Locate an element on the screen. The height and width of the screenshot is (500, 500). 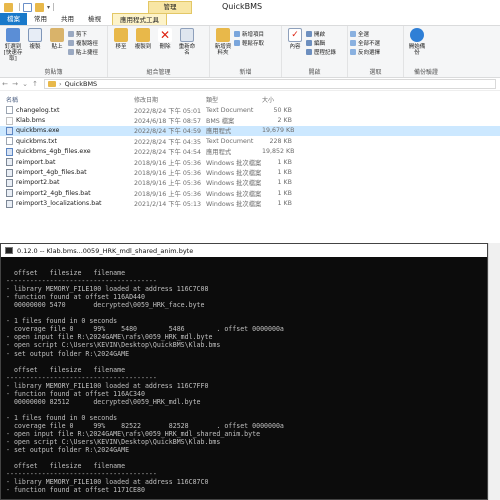
column-header-date: 修改日期 is located at coordinates (169, 99).